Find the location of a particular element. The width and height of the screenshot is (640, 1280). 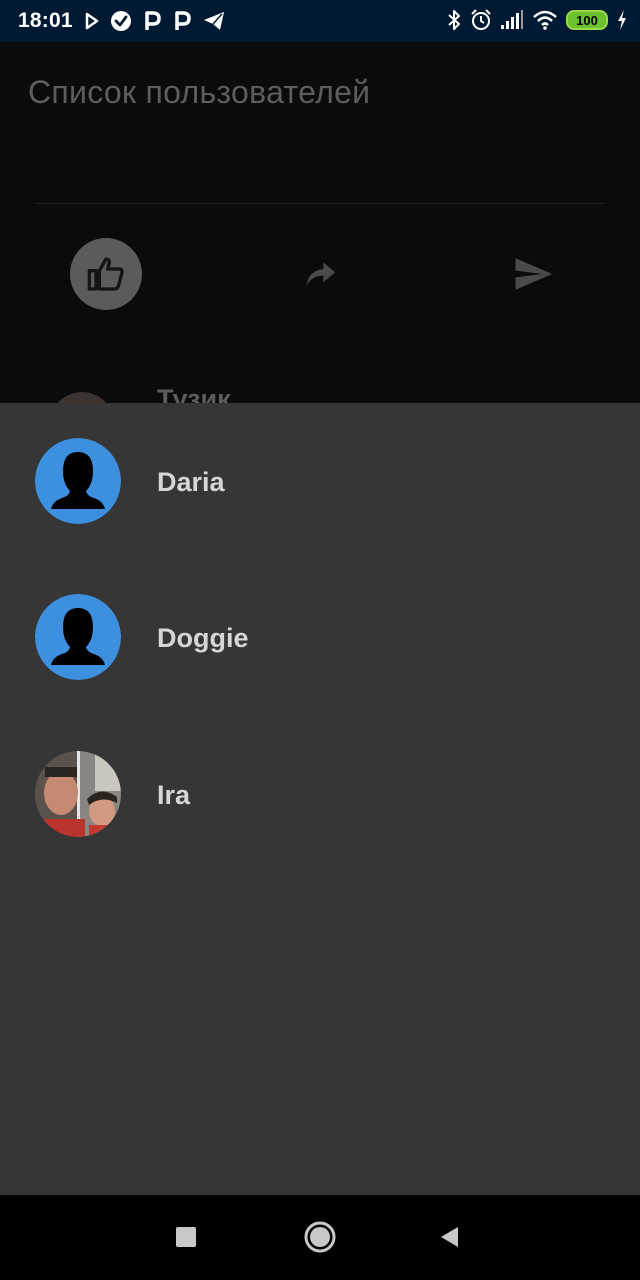

home-icon is located at coordinates (320, 1237).